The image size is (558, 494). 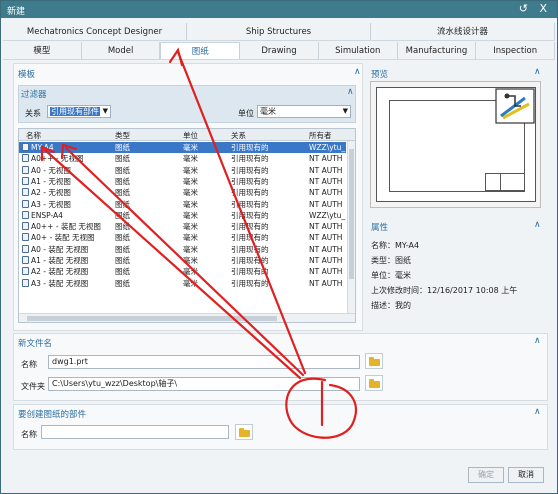 I want to click on collapse-preview-icon: ∧, so click(x=537, y=72).